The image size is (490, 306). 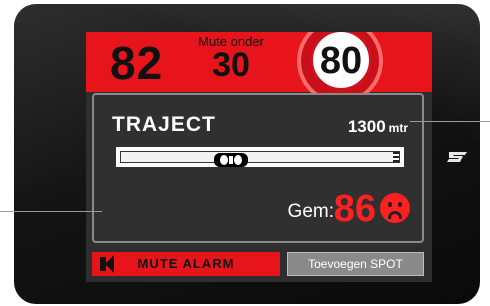 I want to click on speed-limit-value: 80, so click(x=341, y=61).